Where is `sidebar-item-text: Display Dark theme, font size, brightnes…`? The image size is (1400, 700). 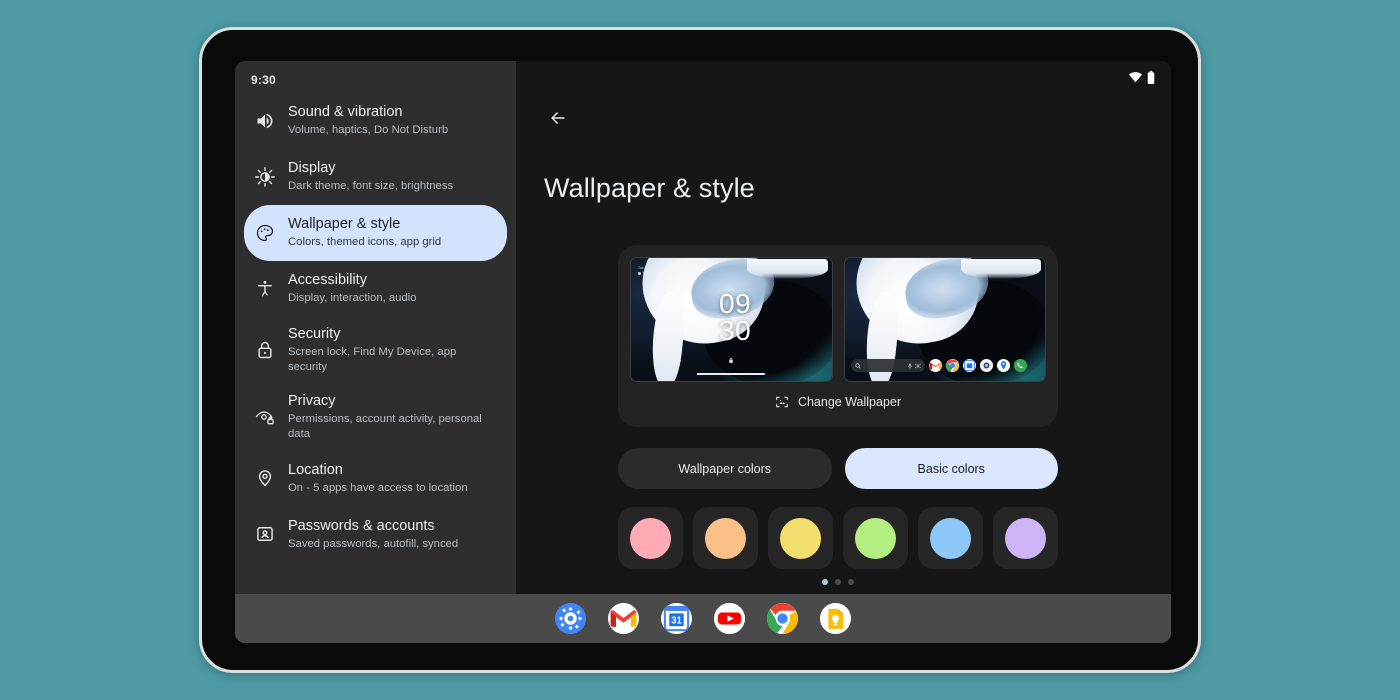 sidebar-item-text: Display Dark theme, font size, brightnes… is located at coordinates (370, 176).